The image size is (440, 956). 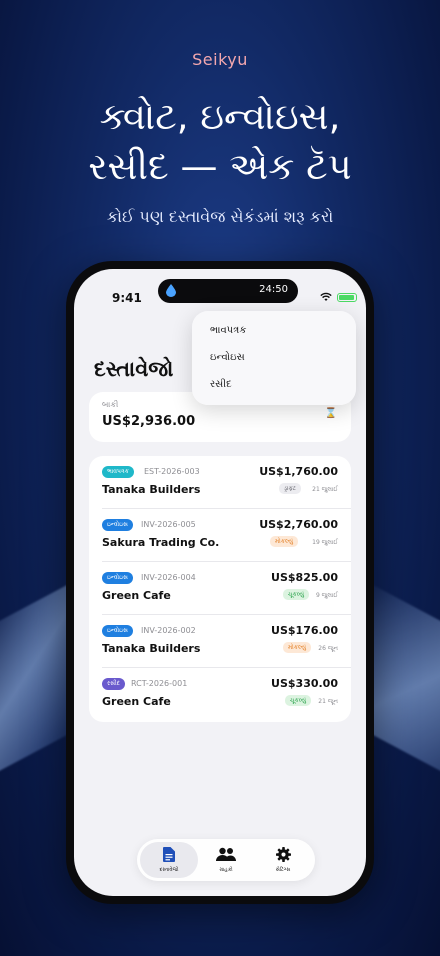 What do you see at coordinates (325, 542) in the screenshot?
I see `doc-date: 19 જુલાઈ` at bounding box center [325, 542].